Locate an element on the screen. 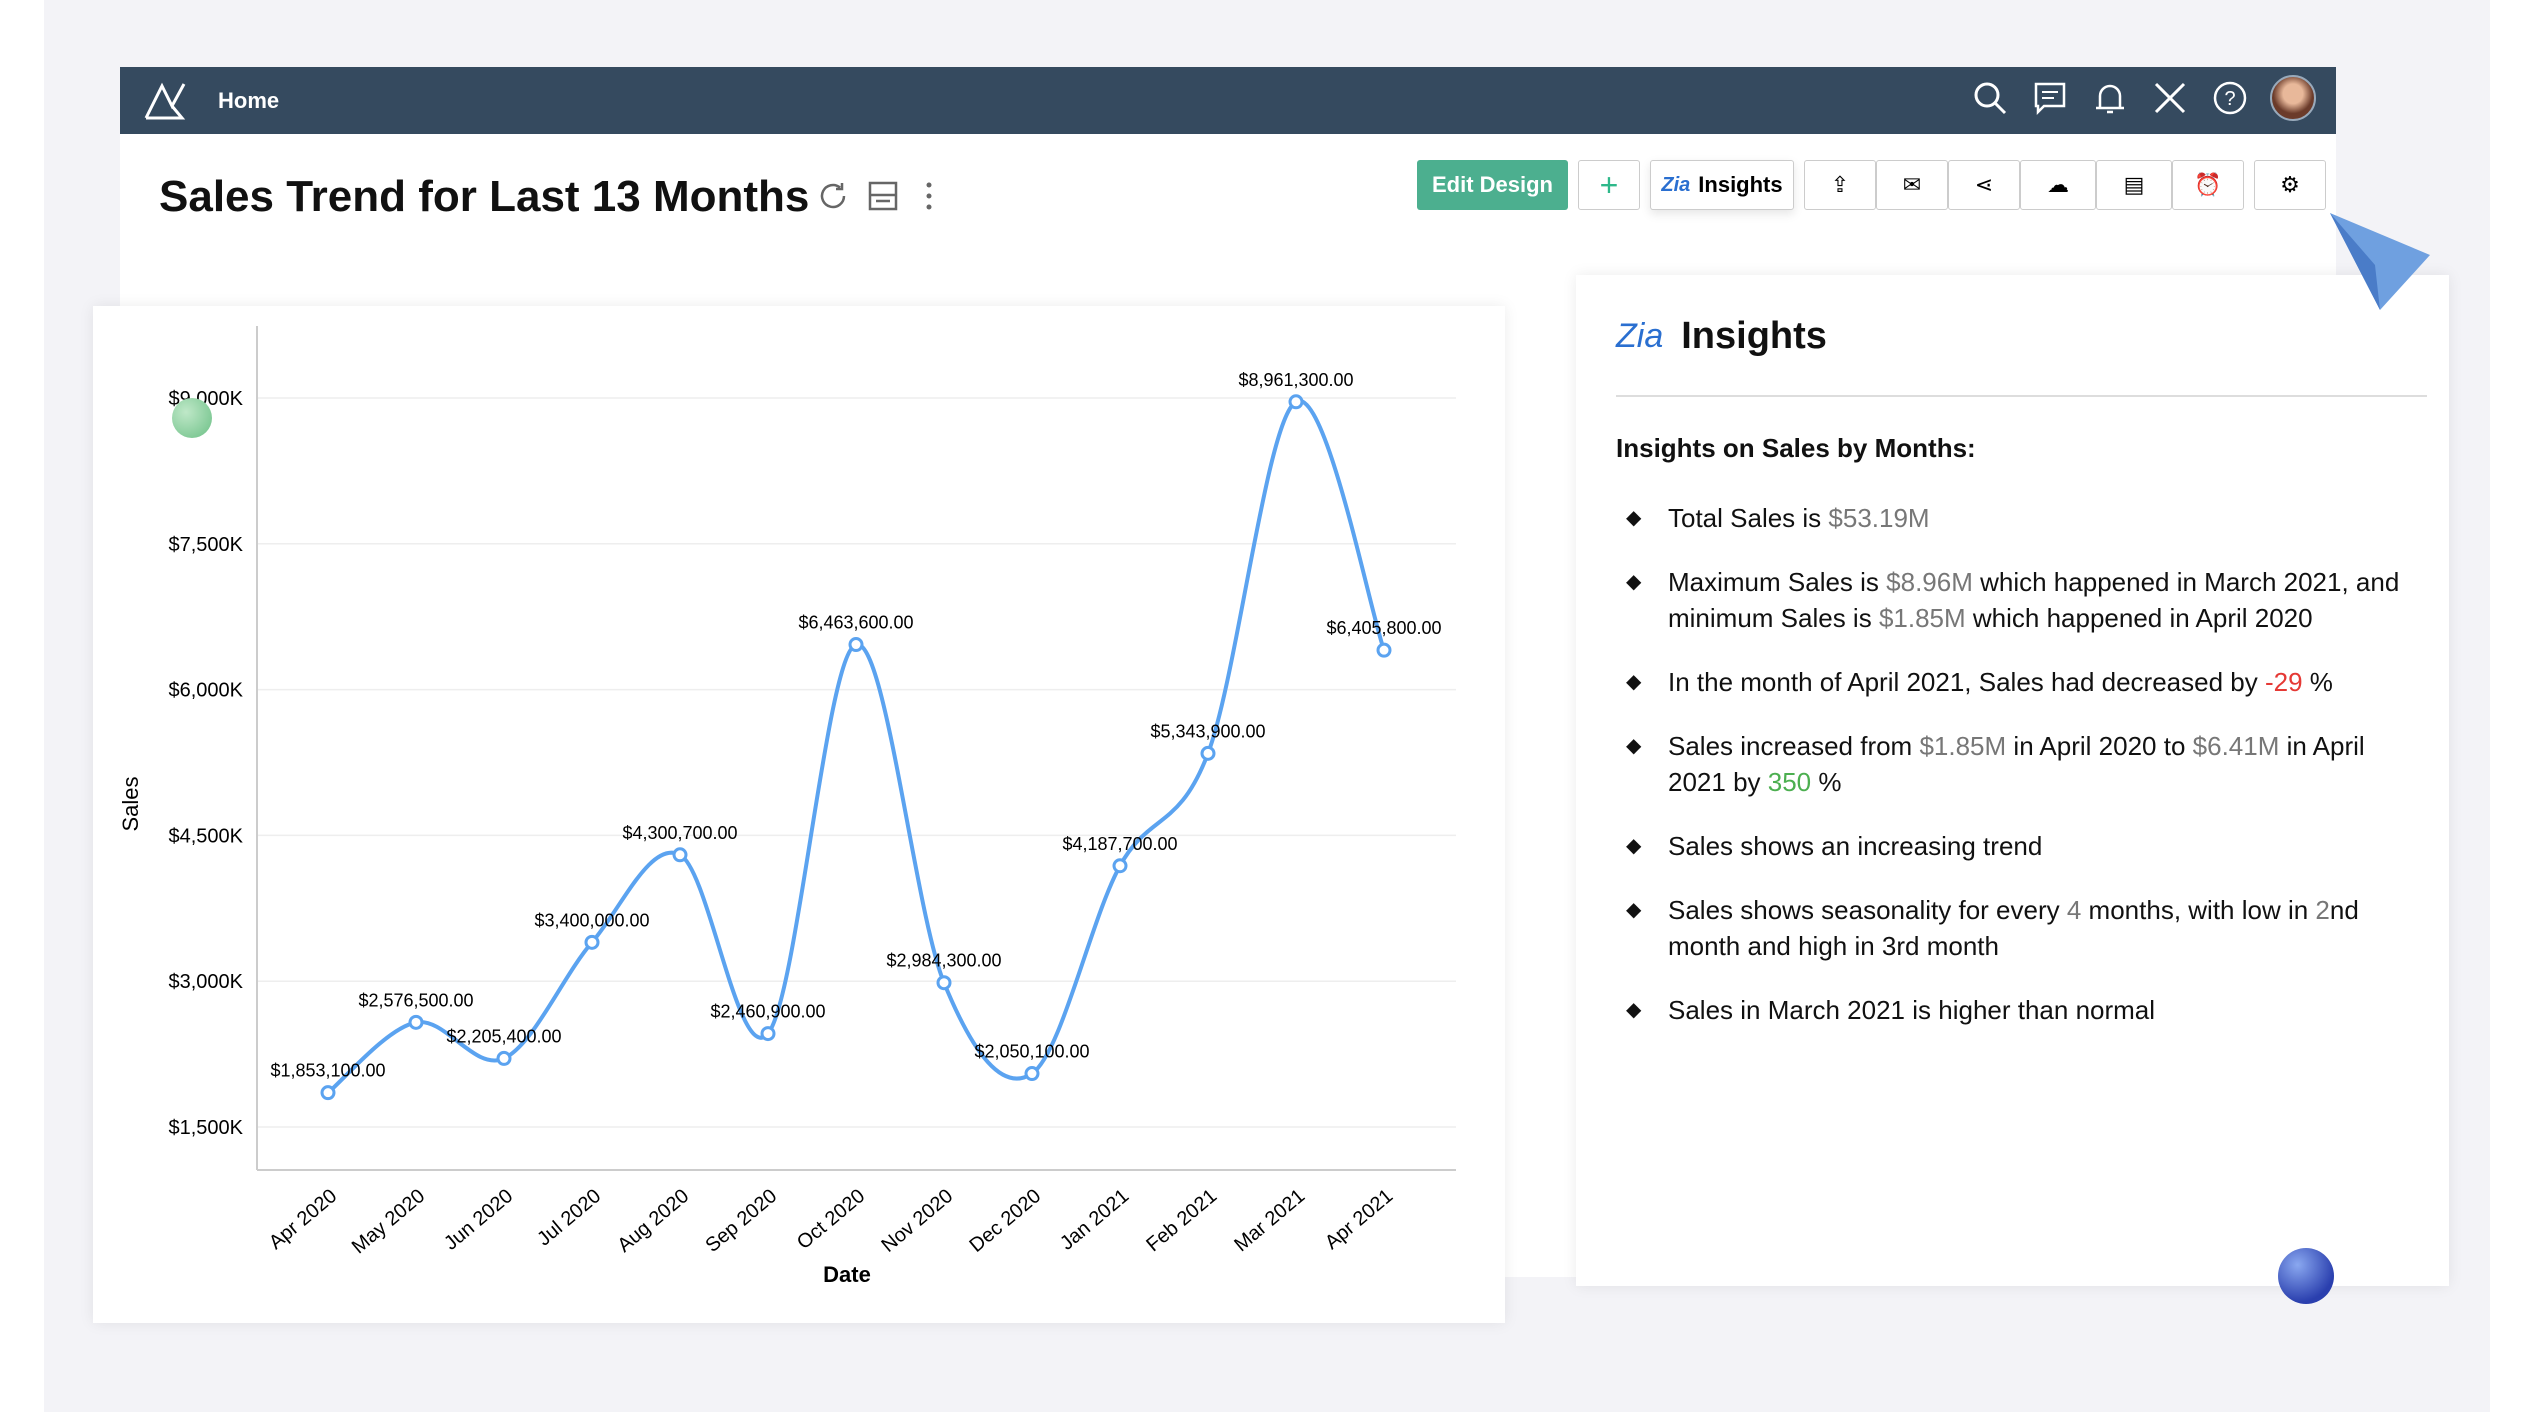 The width and height of the screenshot is (2539, 1412). chat-icon is located at coordinates (2050, 98).